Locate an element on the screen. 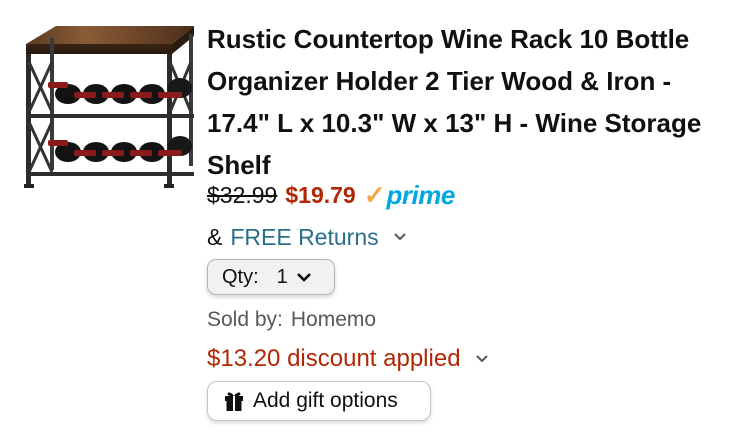  prime-check-icon: ✓ is located at coordinates (374, 195).